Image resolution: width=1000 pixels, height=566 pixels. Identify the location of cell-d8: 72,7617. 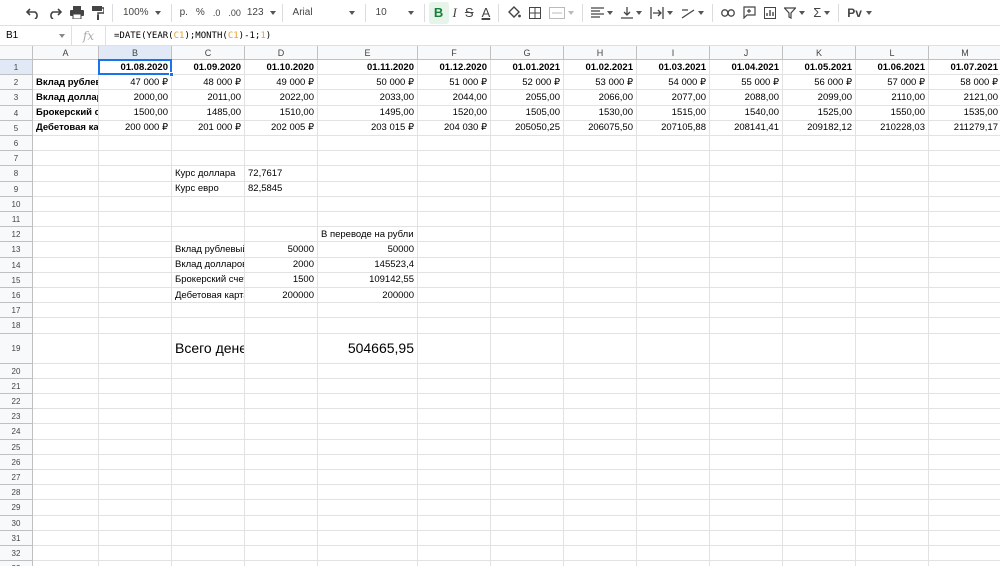
(281, 174).